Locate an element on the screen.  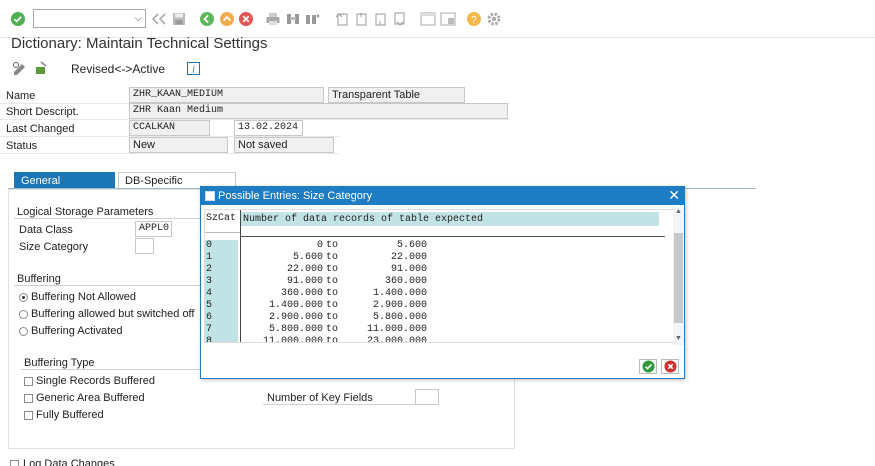
list-item: 7 5.800.000 to 11.000.000 is located at coordinates (433, 330).